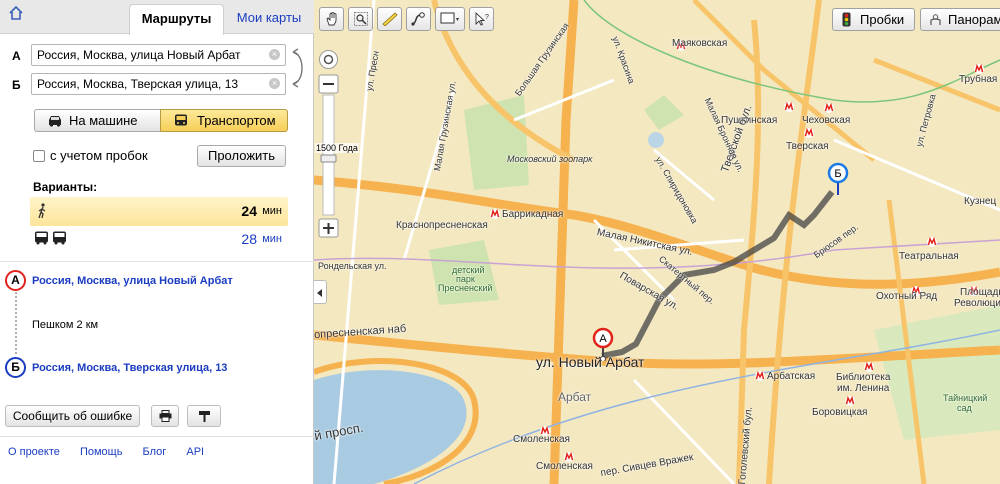  Describe the element at coordinates (16, 56) in the screenshot. I see `from-letter: А` at that location.